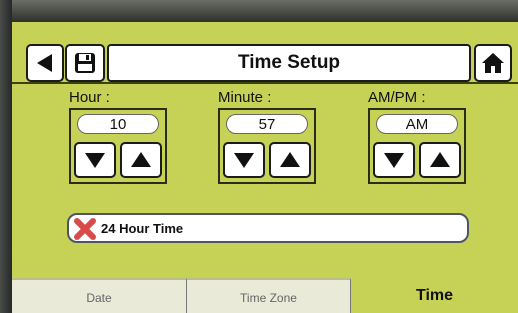  I want to click on device-bezel, so click(259, 11).